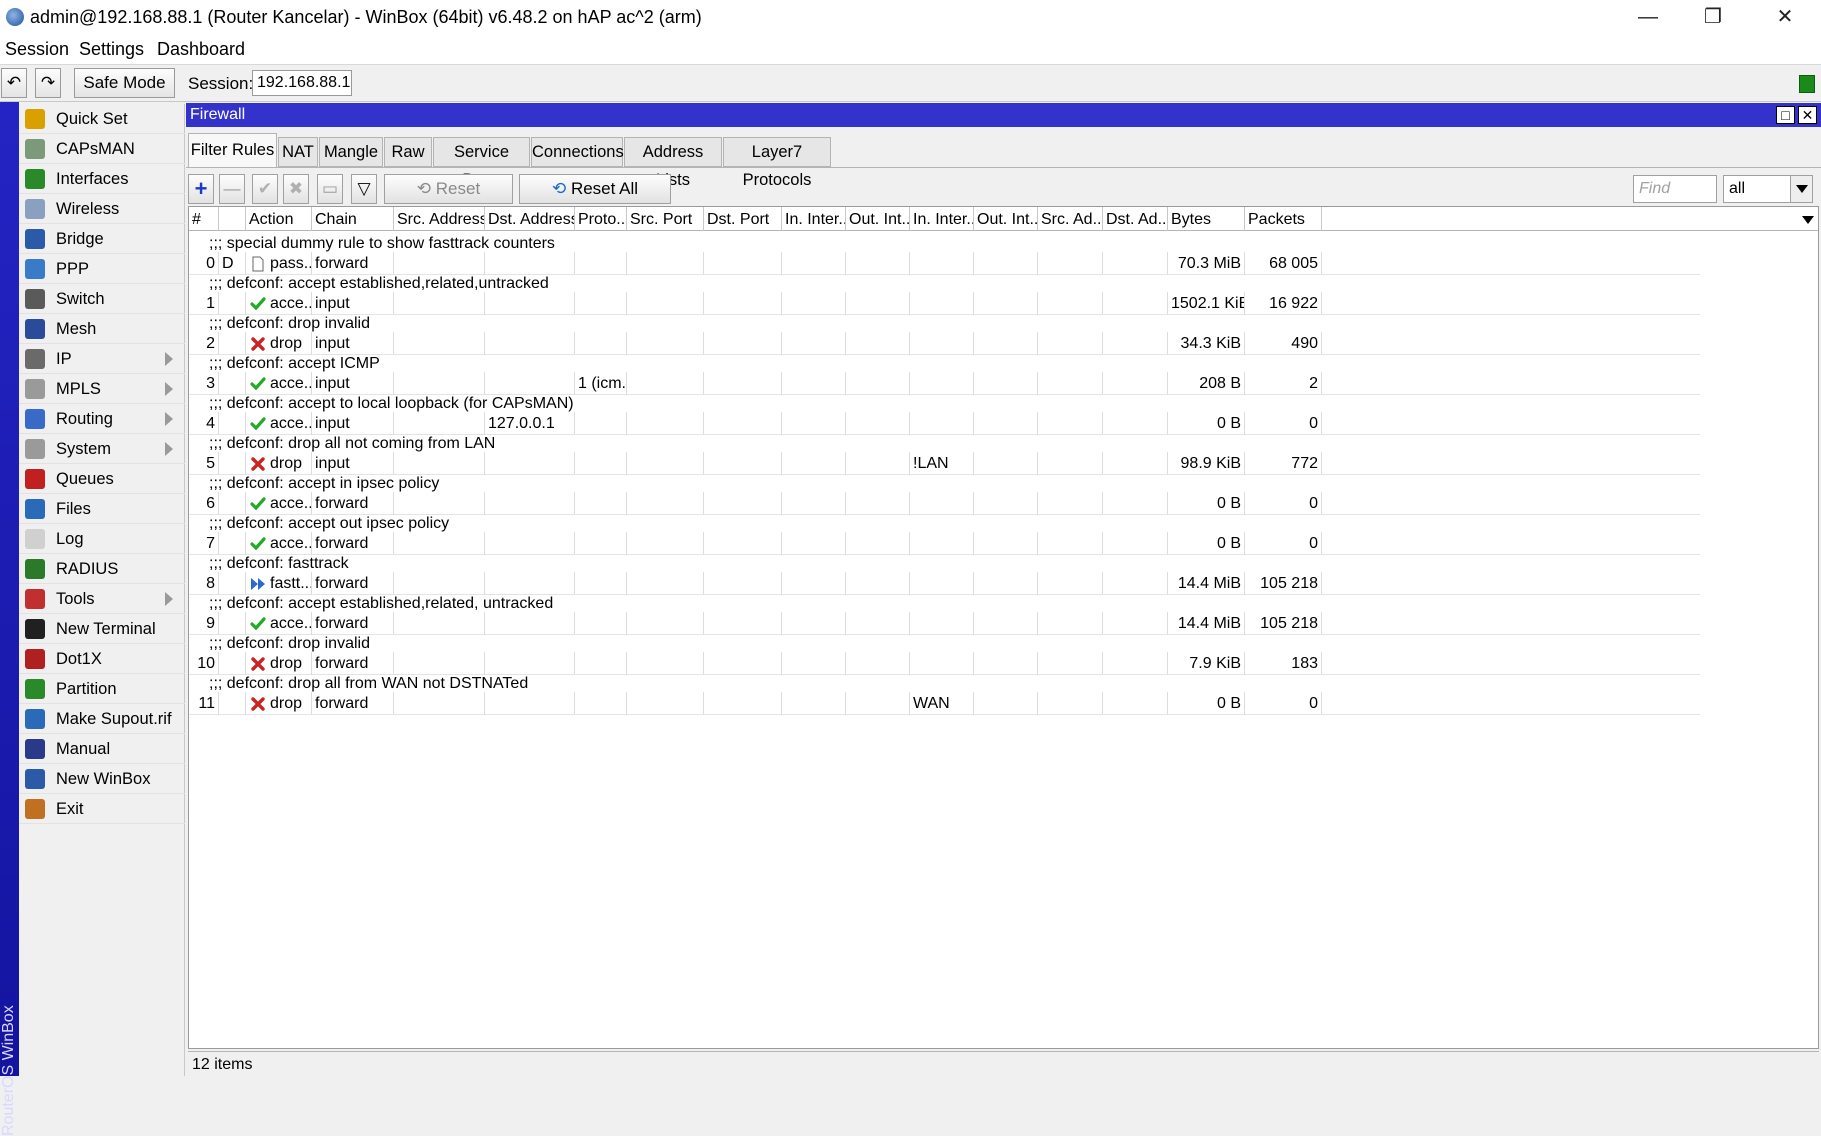 This screenshot has height=1136, width=1821. Describe the element at coordinates (743, 219) in the screenshot. I see `header-col-dst-port: Dst. Port` at that location.